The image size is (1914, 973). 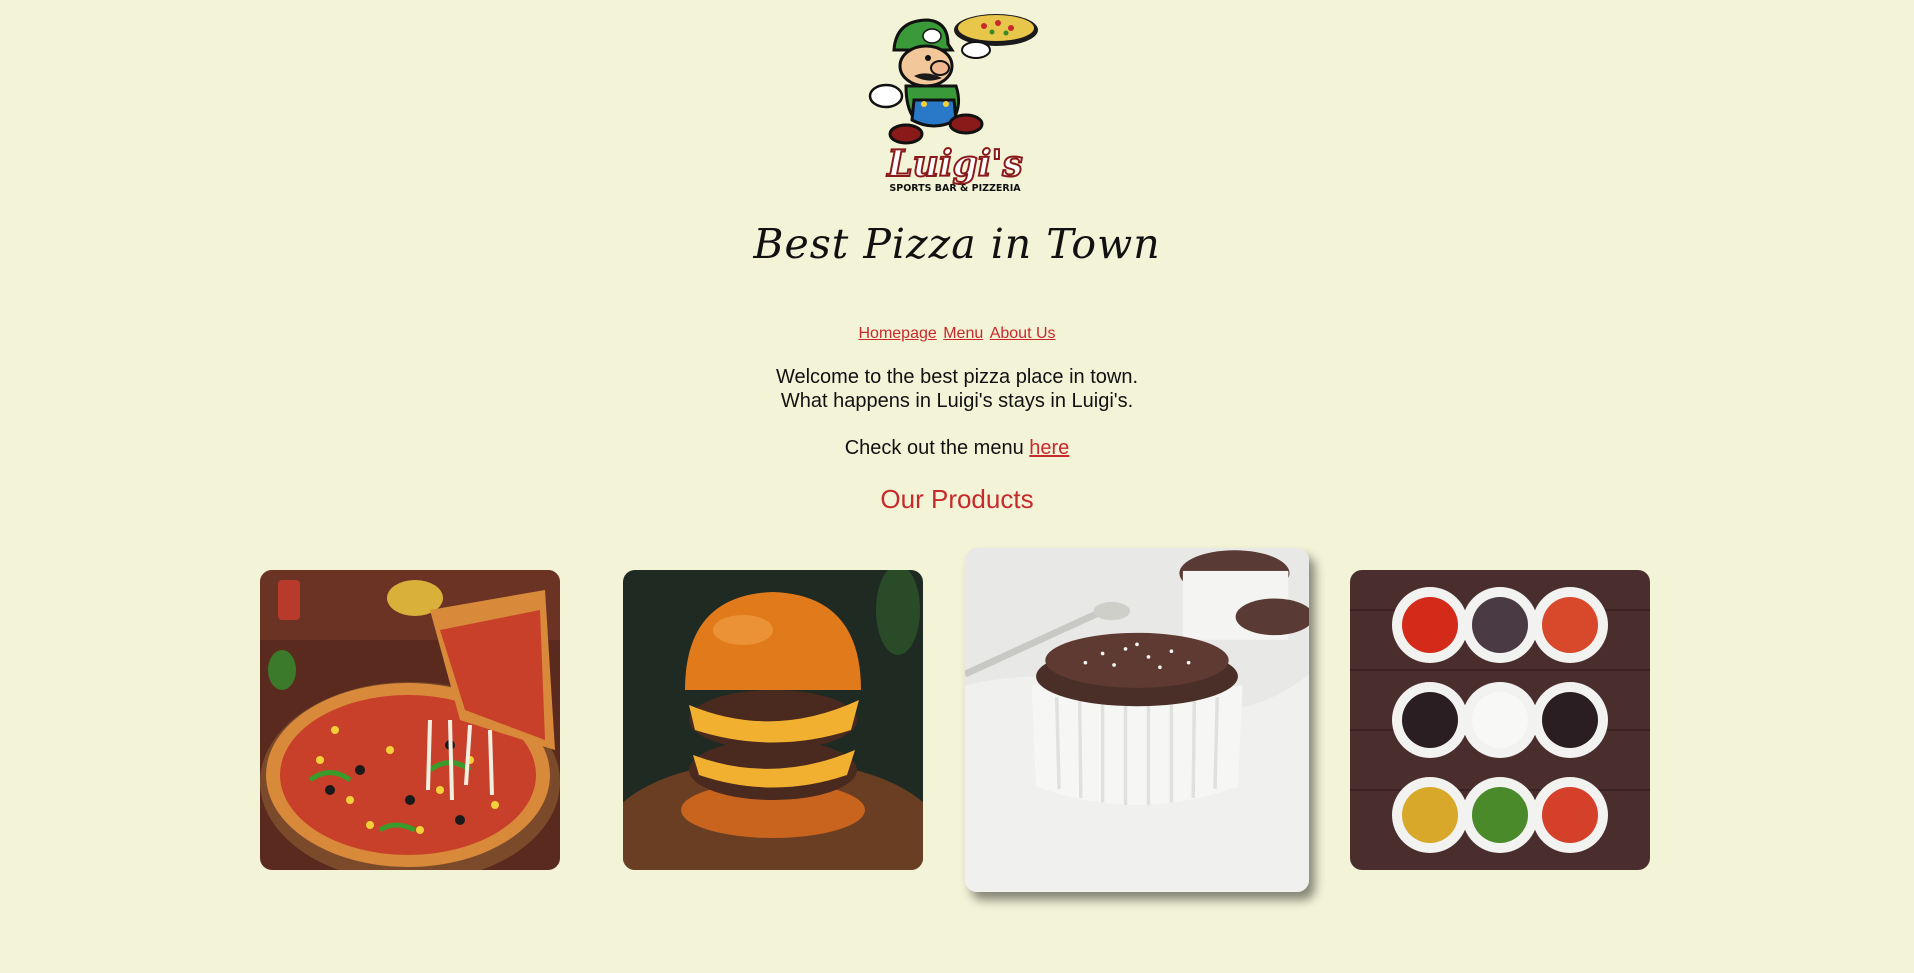 I want to click on menu-cta: Check out the menu here, so click(x=957, y=448).